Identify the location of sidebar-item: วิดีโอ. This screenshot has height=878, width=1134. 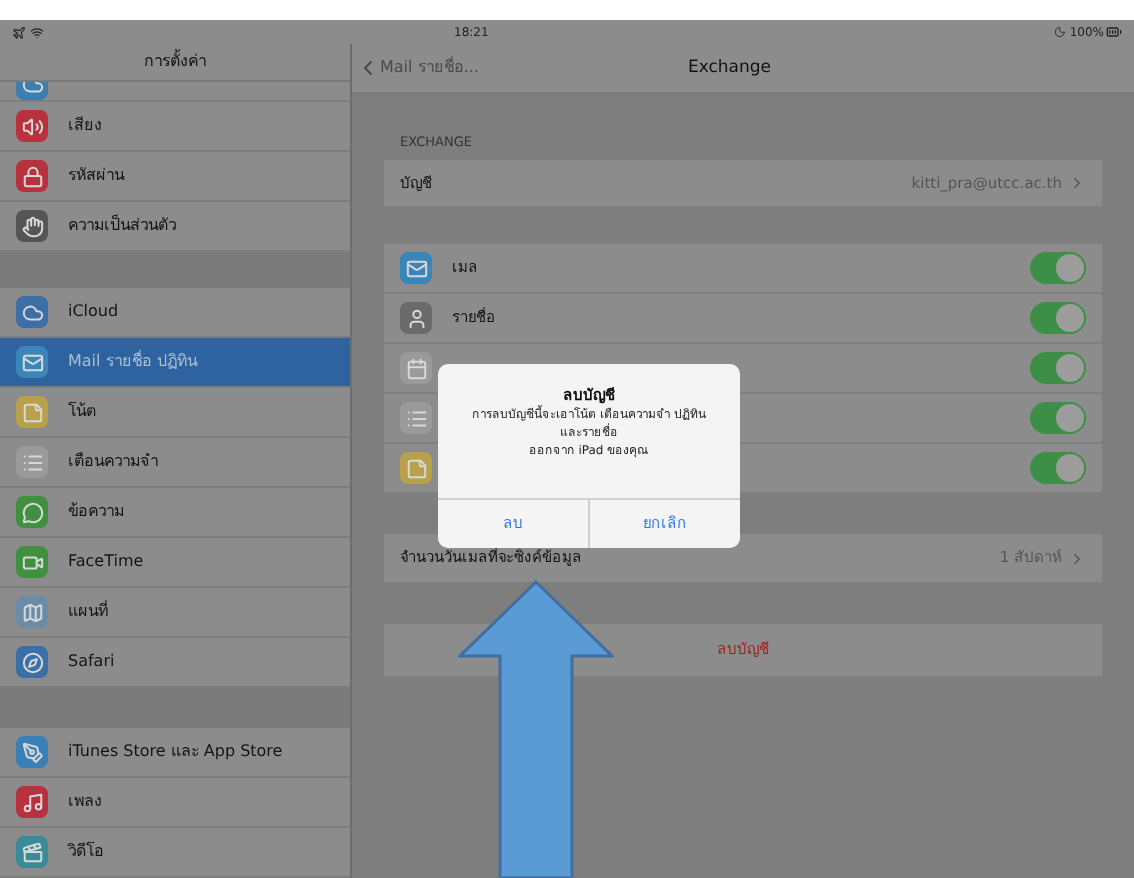
(175, 853).